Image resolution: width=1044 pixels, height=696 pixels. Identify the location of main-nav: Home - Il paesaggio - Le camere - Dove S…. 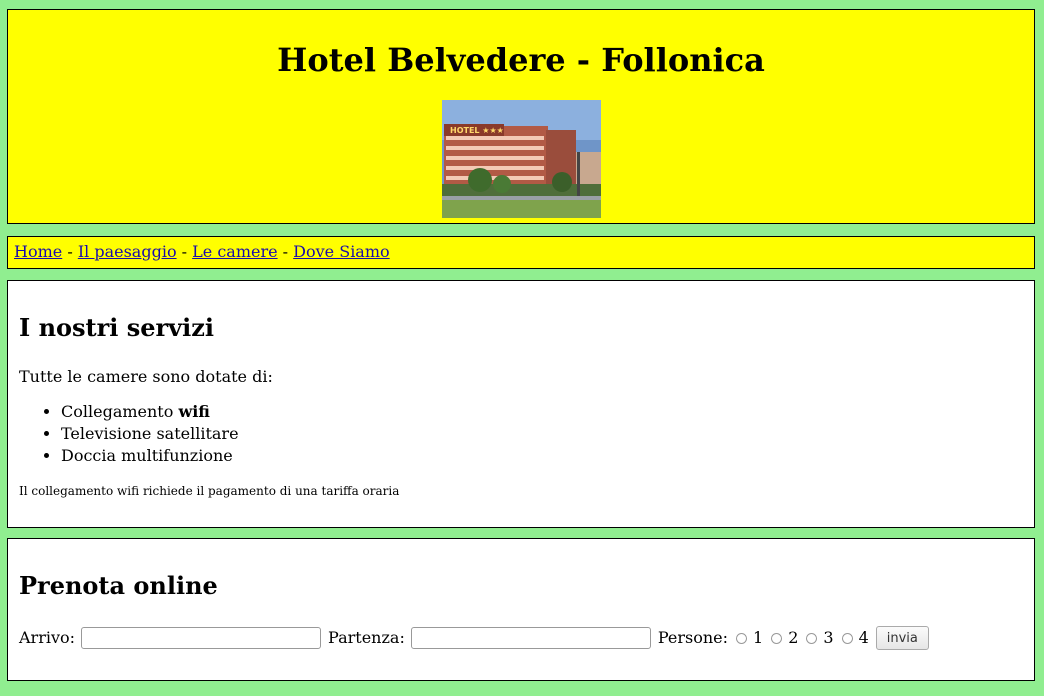
(521, 252).